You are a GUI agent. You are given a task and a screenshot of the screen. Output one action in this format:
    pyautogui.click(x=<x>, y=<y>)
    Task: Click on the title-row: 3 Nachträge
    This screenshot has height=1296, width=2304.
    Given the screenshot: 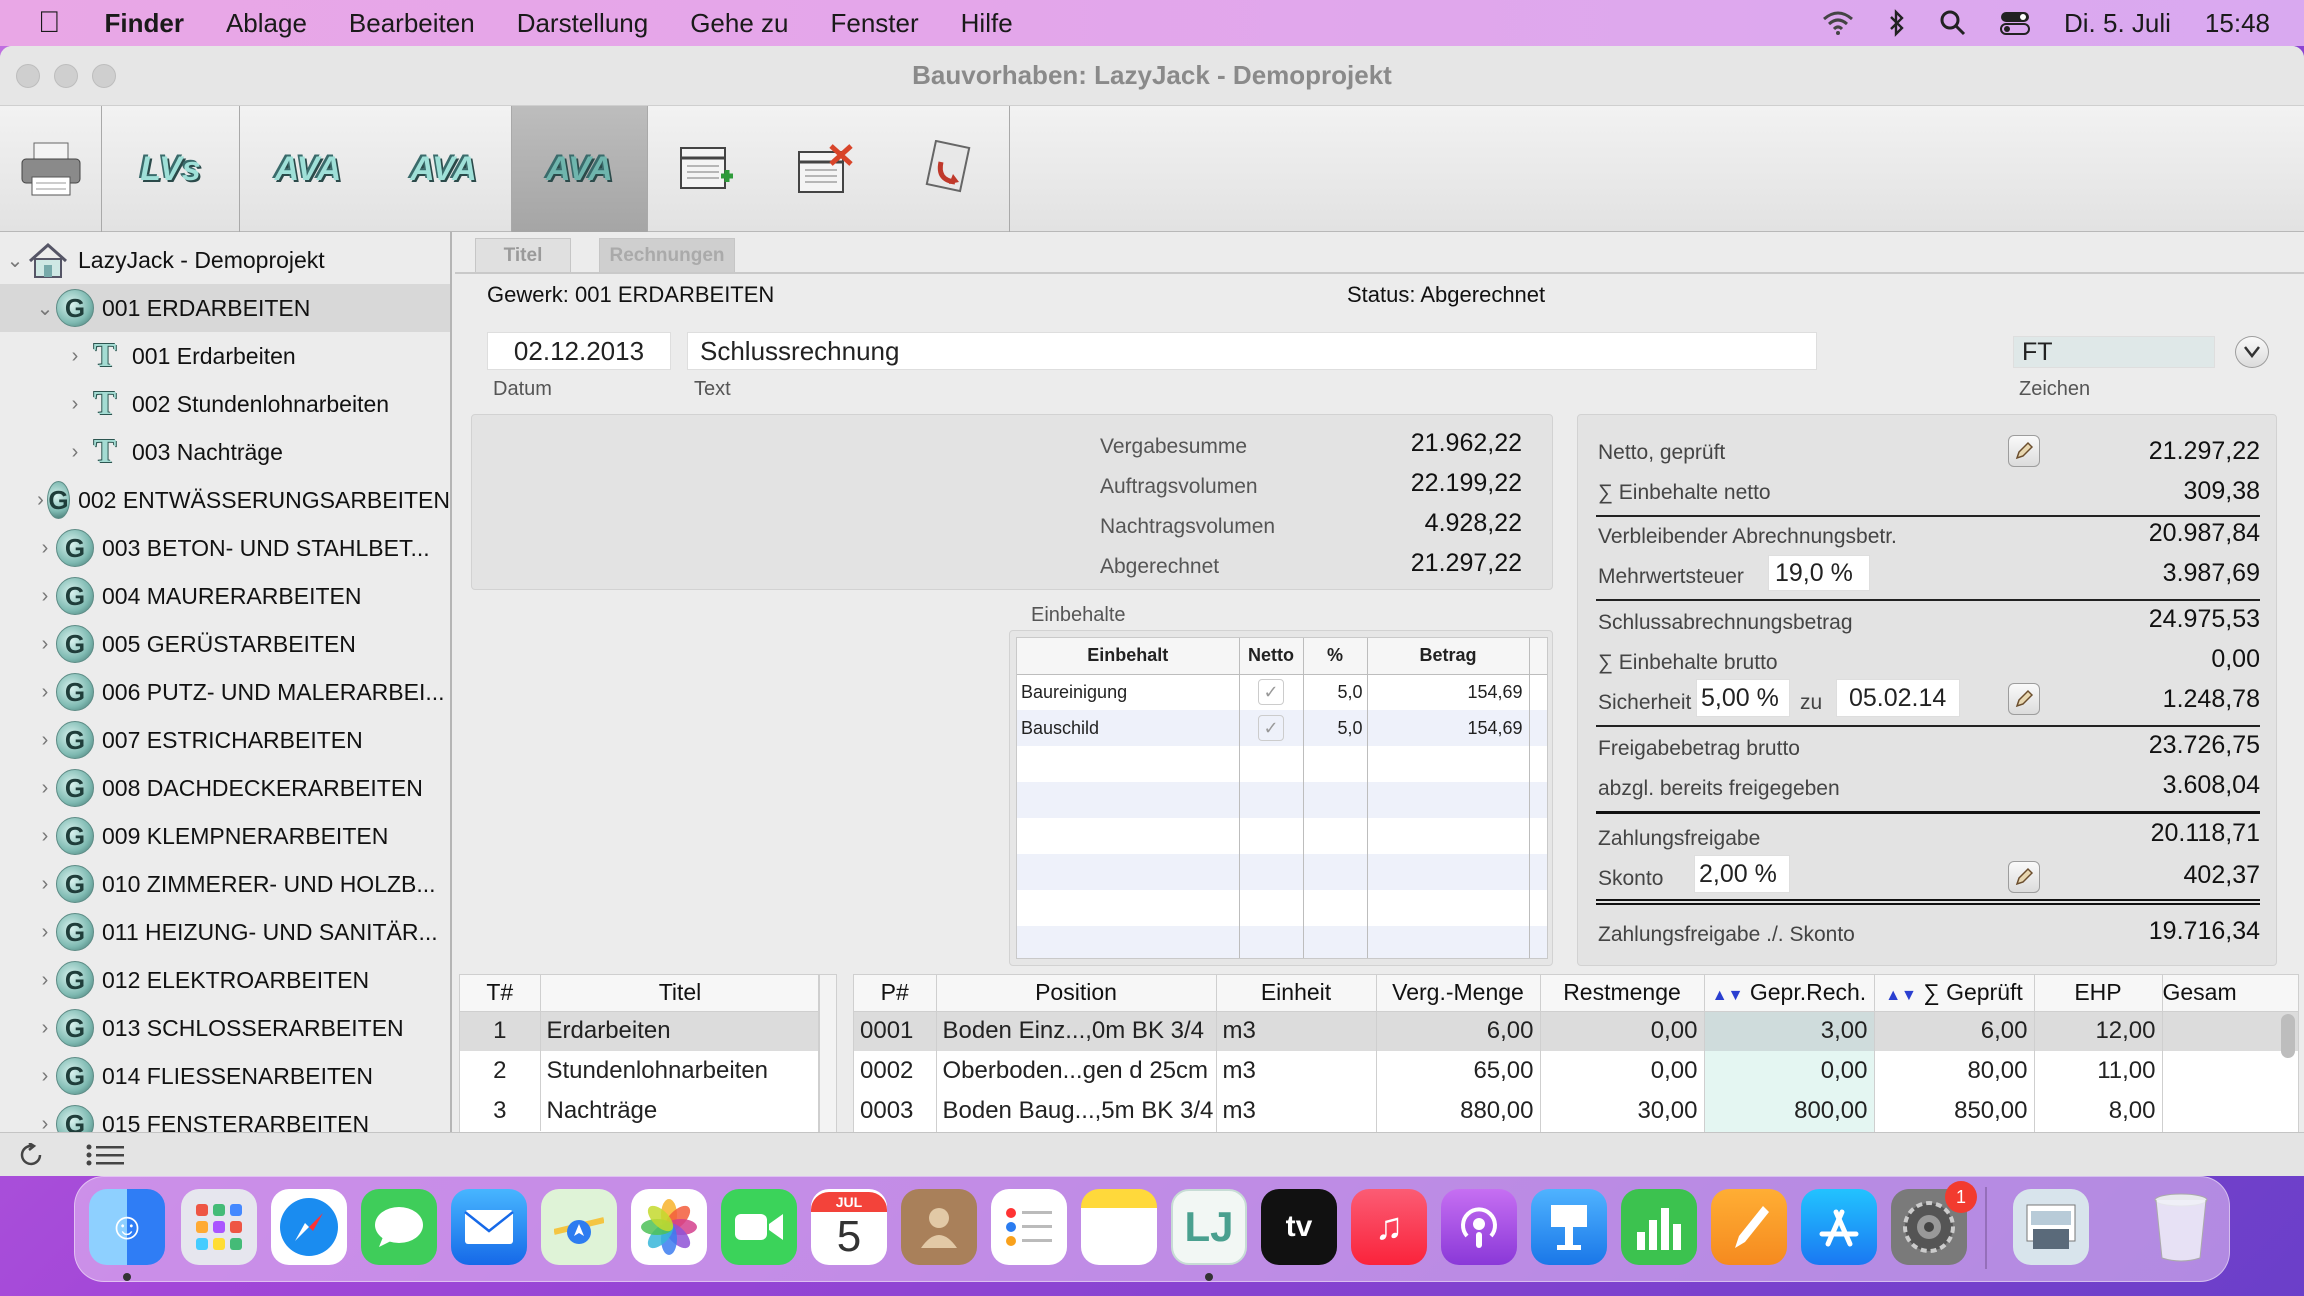 What is the action you would take?
    pyautogui.click(x=639, y=1111)
    